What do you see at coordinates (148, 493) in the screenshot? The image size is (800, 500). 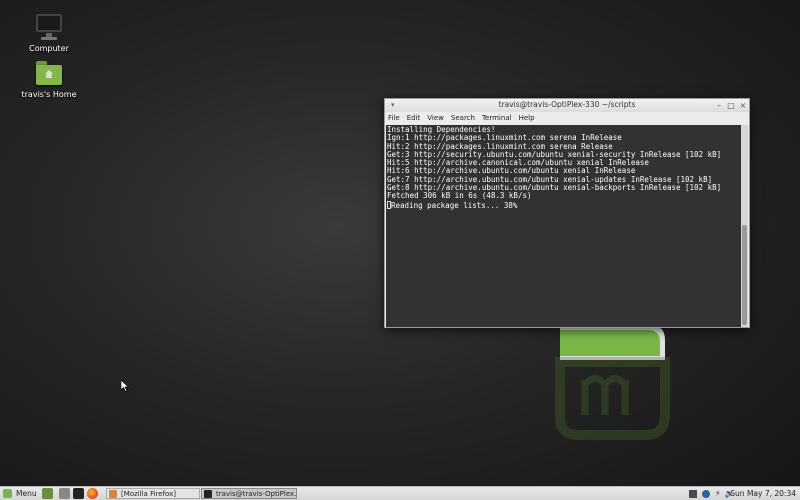 I see `taskbar-item-label: [Mozilla Firefox]` at bounding box center [148, 493].